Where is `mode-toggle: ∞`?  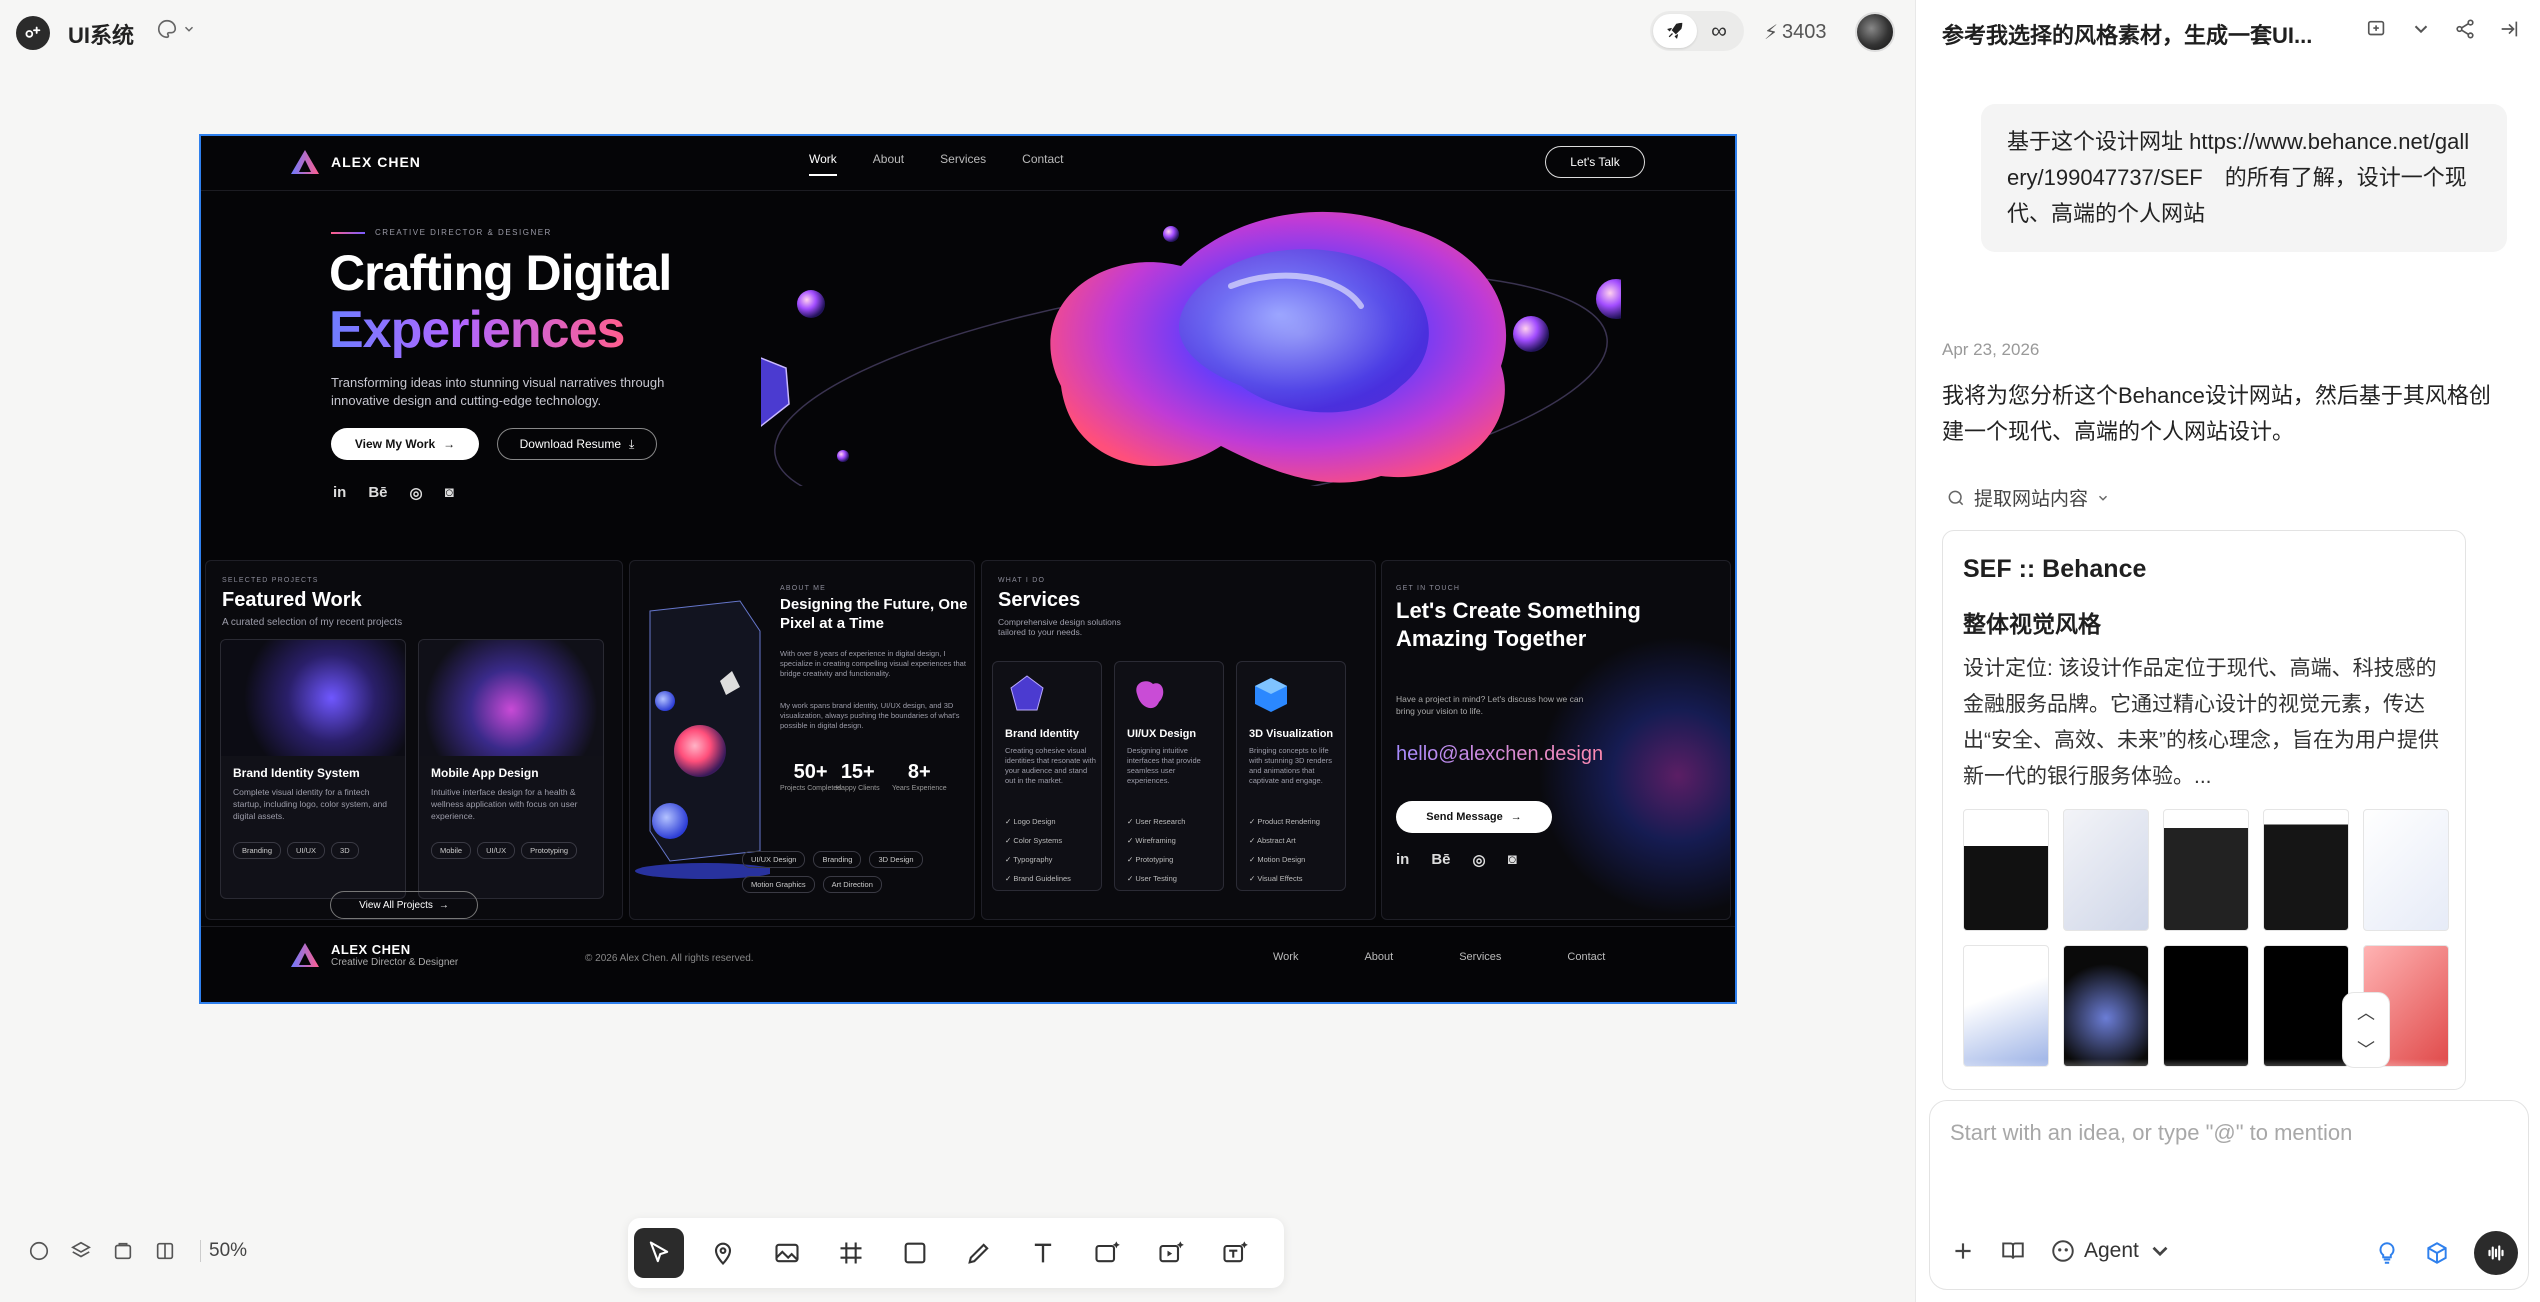 mode-toggle: ∞ is located at coordinates (1697, 31).